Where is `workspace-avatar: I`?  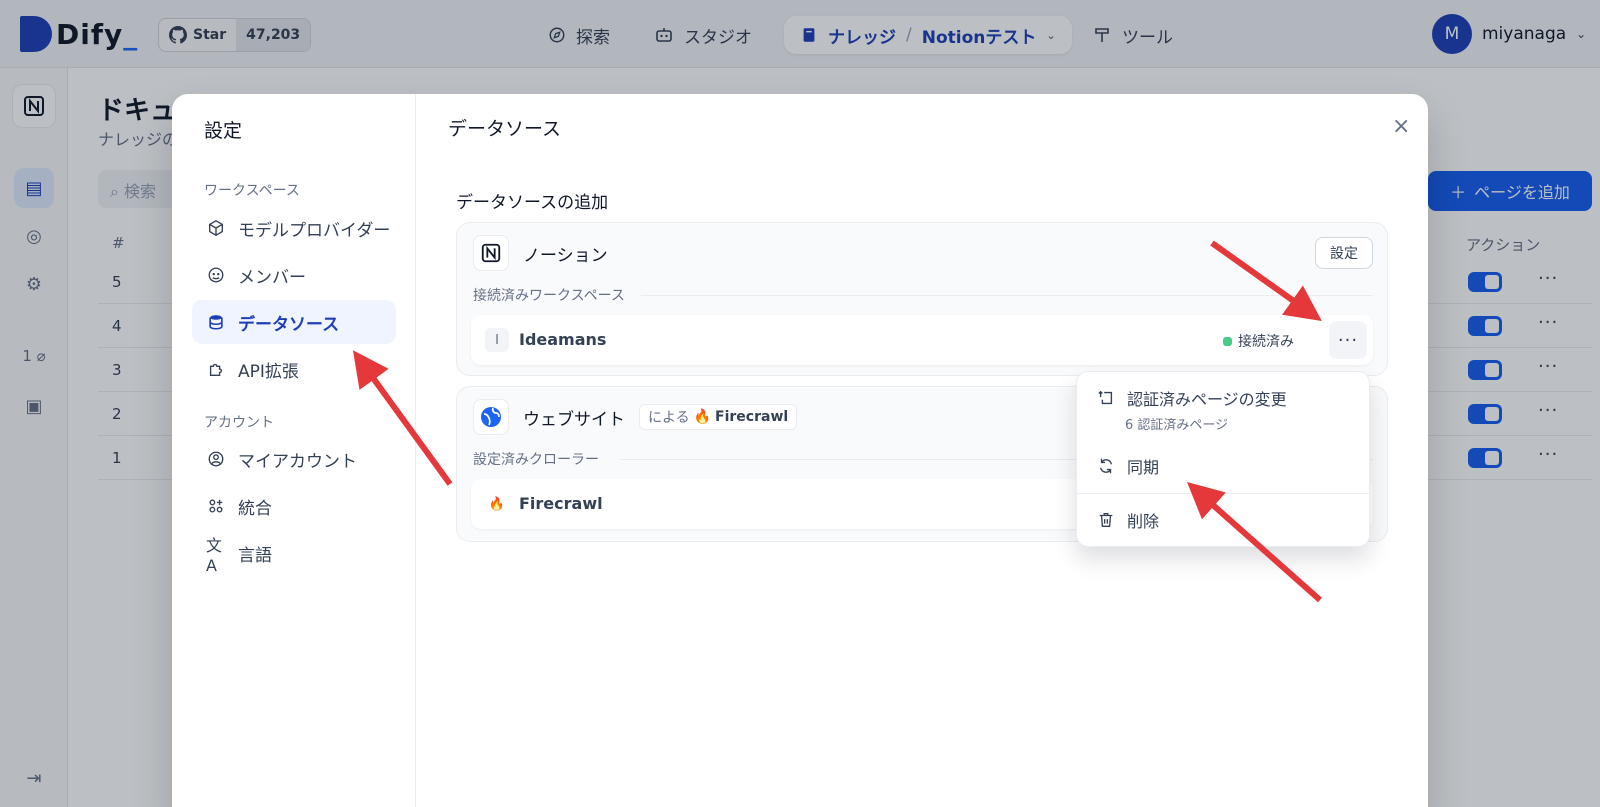
workspace-avatar: I is located at coordinates (497, 340).